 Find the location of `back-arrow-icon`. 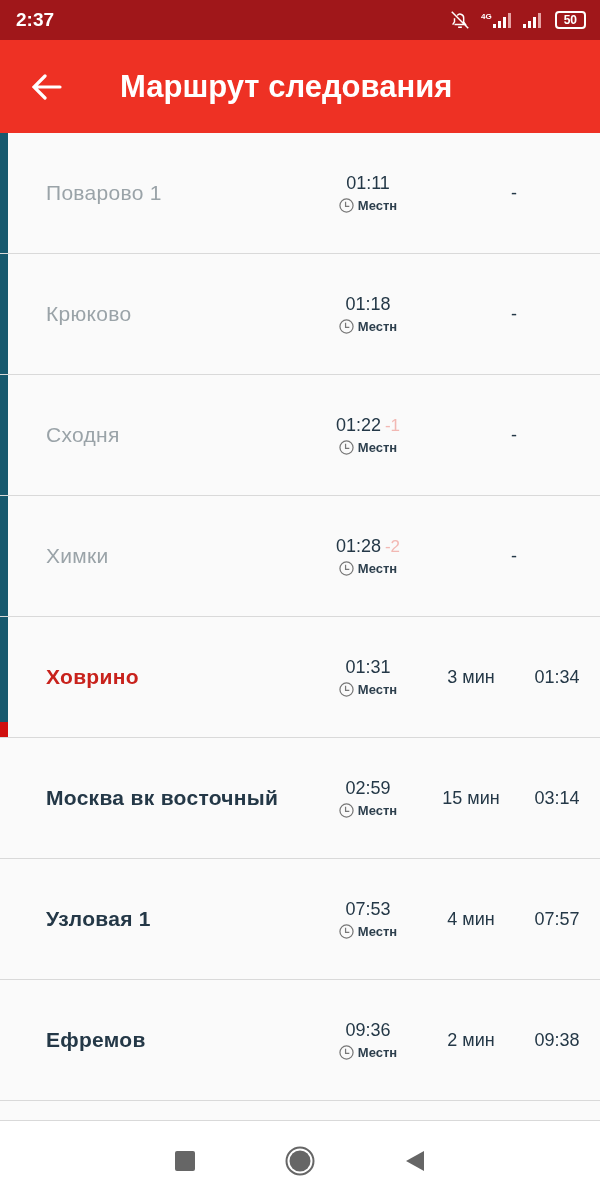

back-arrow-icon is located at coordinates (47, 86).